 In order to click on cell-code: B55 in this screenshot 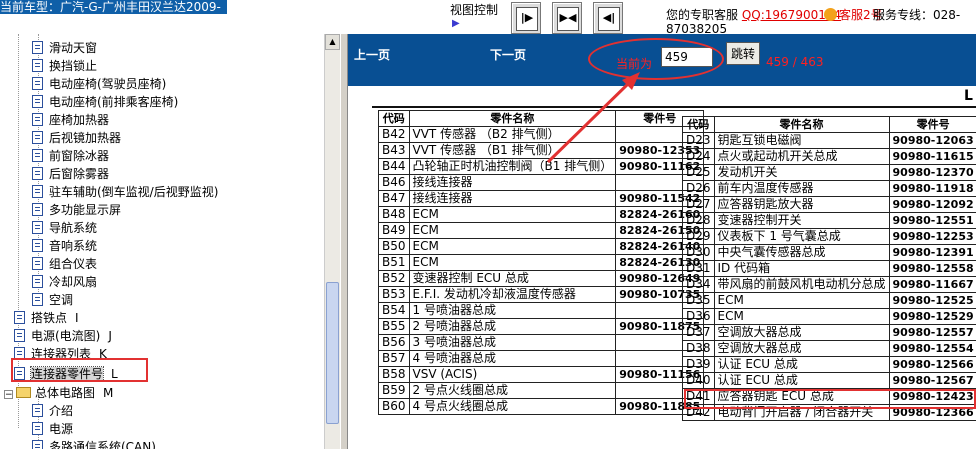, I will do `click(394, 326)`.